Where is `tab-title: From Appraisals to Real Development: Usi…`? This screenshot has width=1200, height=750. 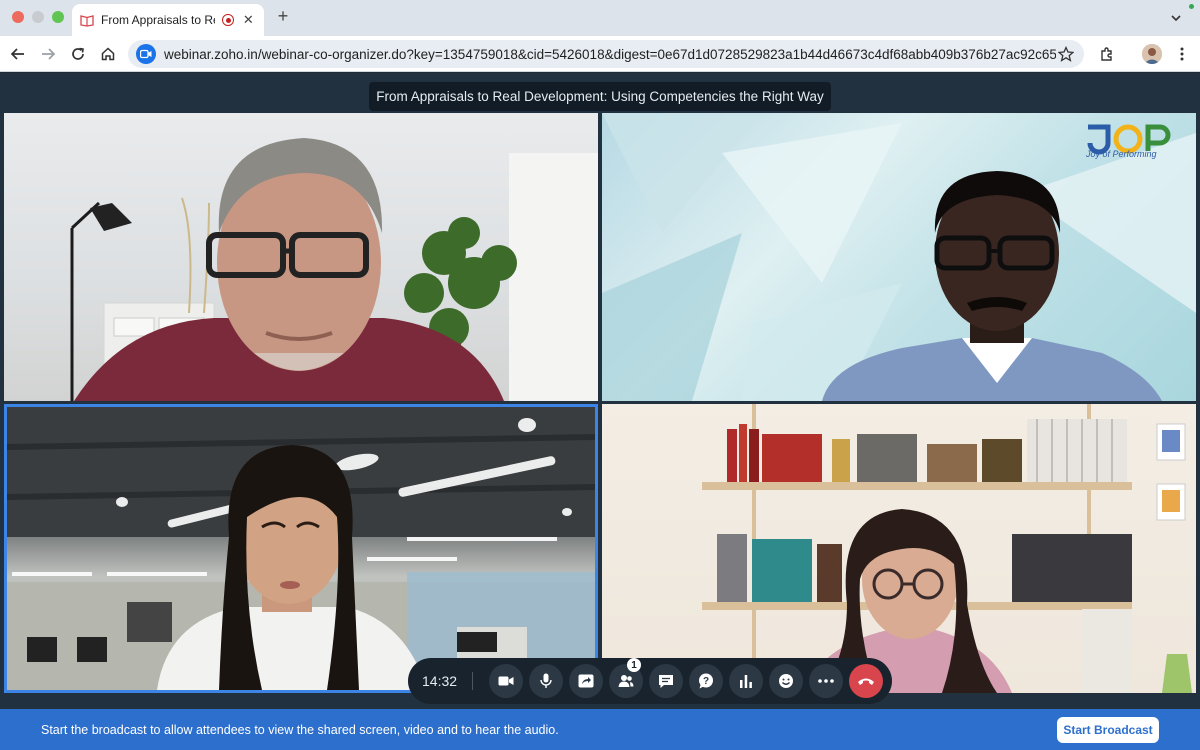 tab-title: From Appraisals to Real Development: Usi… is located at coordinates (158, 20).